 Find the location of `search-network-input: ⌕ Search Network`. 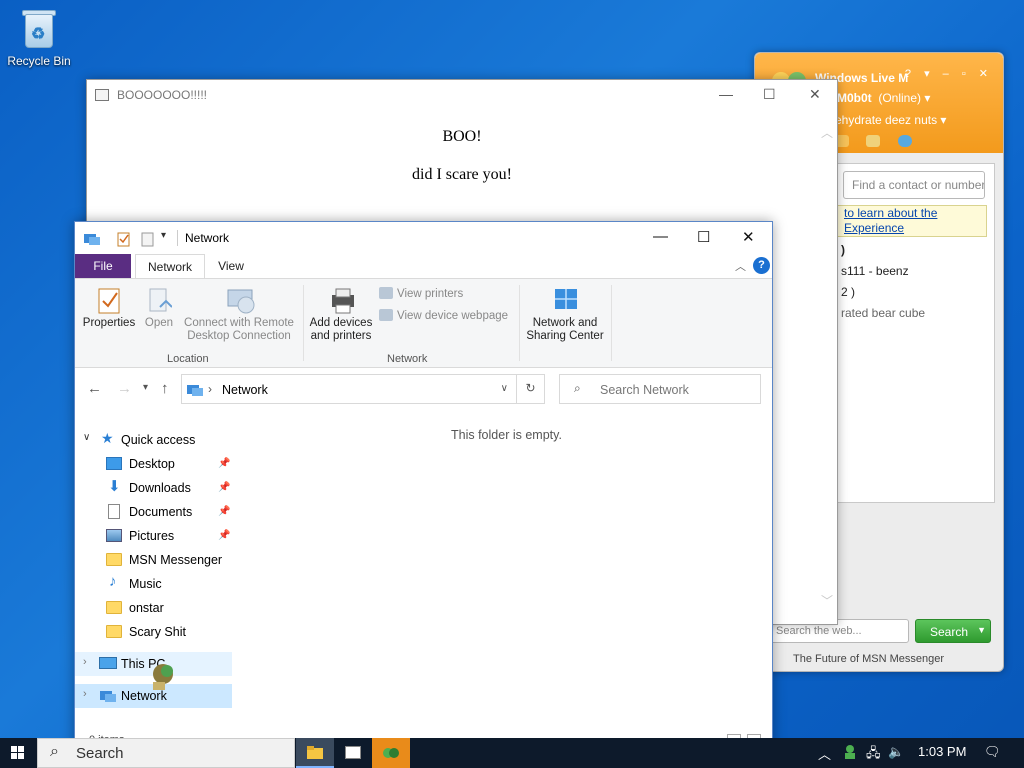

search-network-input: ⌕ Search Network is located at coordinates (660, 389).